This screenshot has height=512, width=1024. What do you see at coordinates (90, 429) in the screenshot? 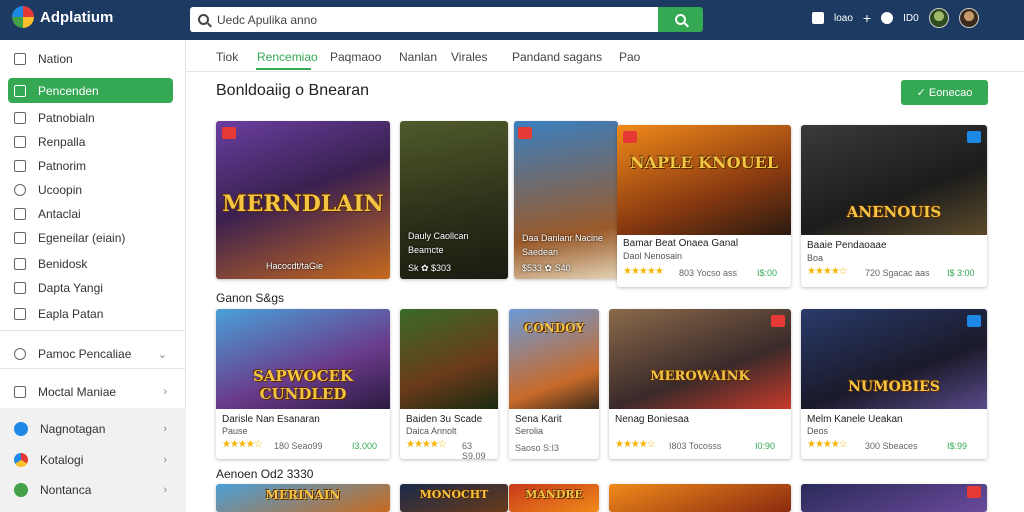
I see `sidebar-item-expand: Nagnotagan ›` at bounding box center [90, 429].